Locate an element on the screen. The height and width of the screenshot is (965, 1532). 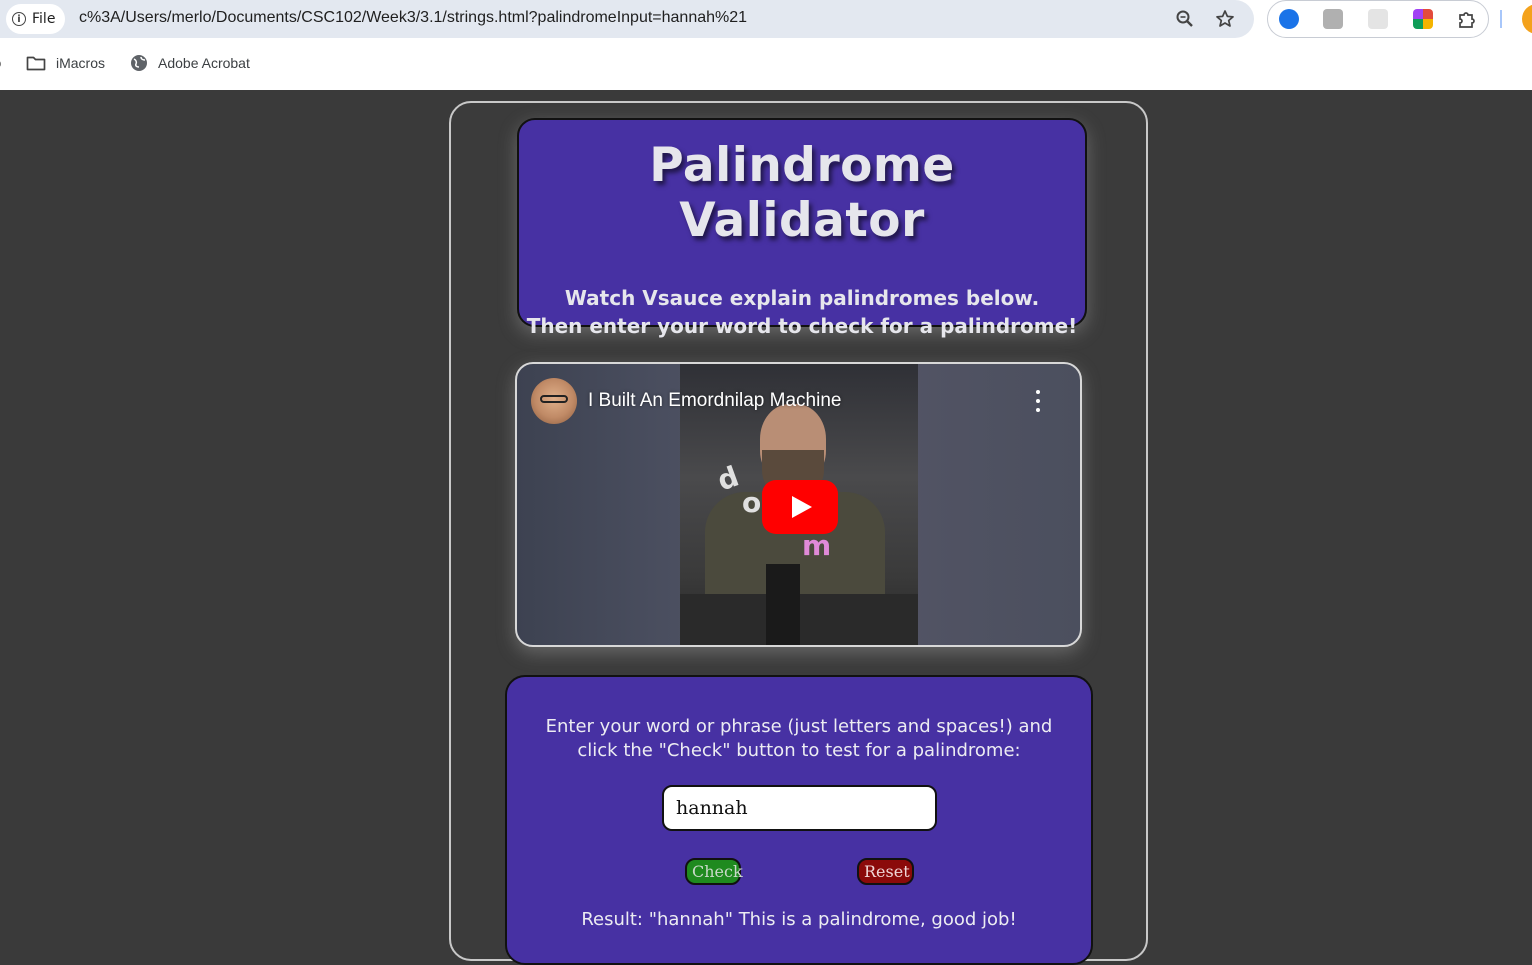
globe-icon is located at coordinates (139, 63).